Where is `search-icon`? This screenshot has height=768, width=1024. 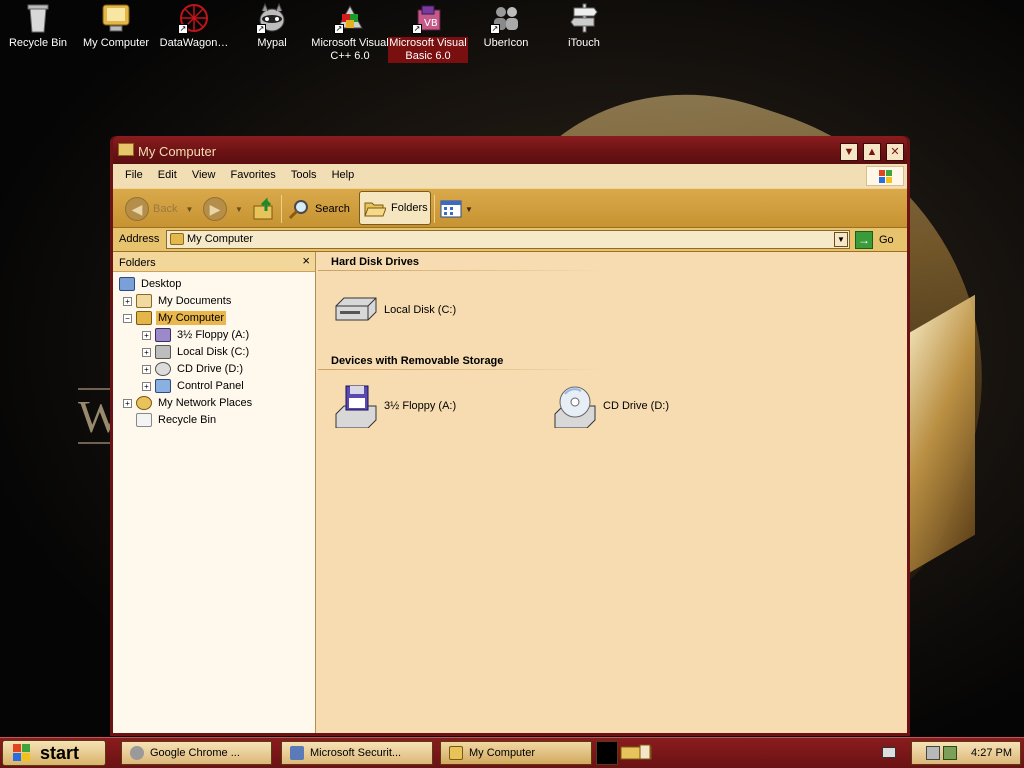
search-icon is located at coordinates (298, 210).